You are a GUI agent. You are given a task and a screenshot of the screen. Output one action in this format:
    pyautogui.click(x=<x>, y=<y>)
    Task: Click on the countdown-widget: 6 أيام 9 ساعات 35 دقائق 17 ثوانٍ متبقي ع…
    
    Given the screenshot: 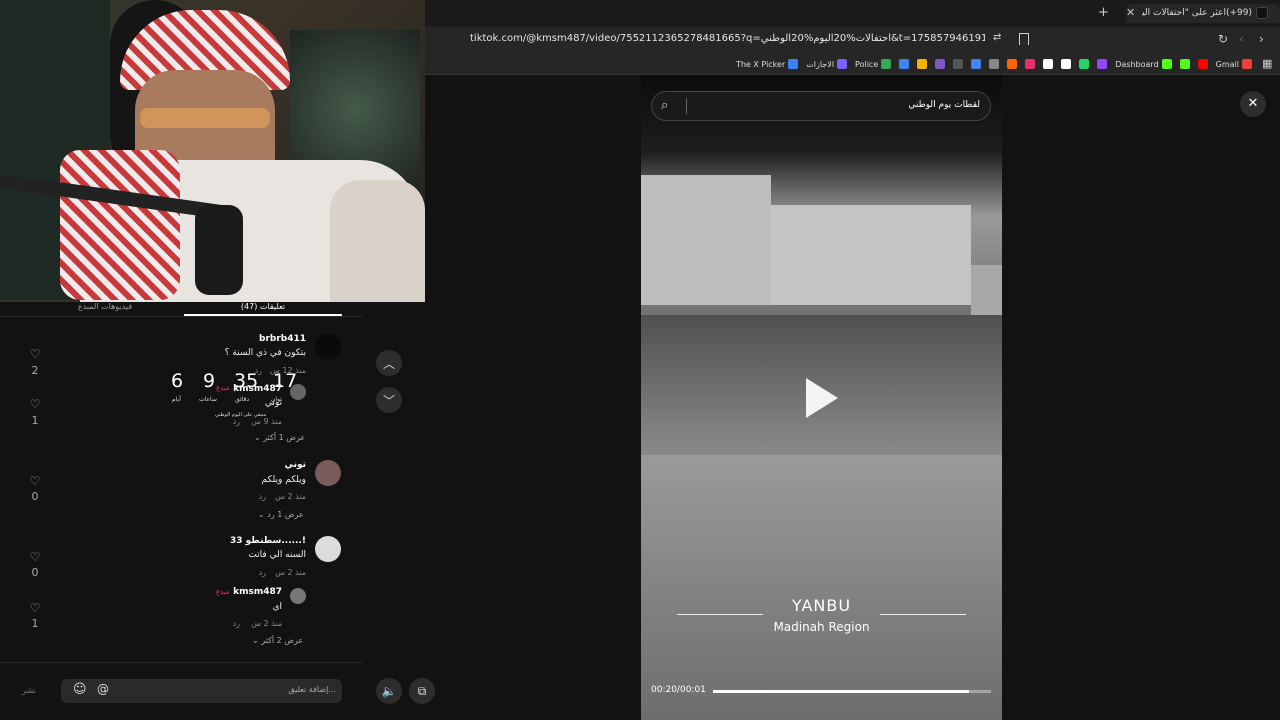 What is the action you would take?
    pyautogui.click(x=235, y=395)
    